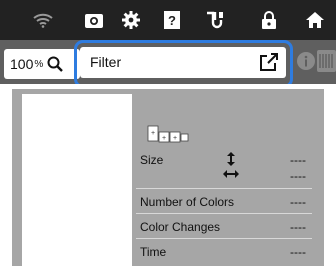 The width and height of the screenshot is (336, 266). Describe the element at coordinates (298, 202) in the screenshot. I see `number-of-colors-value: ----` at that location.